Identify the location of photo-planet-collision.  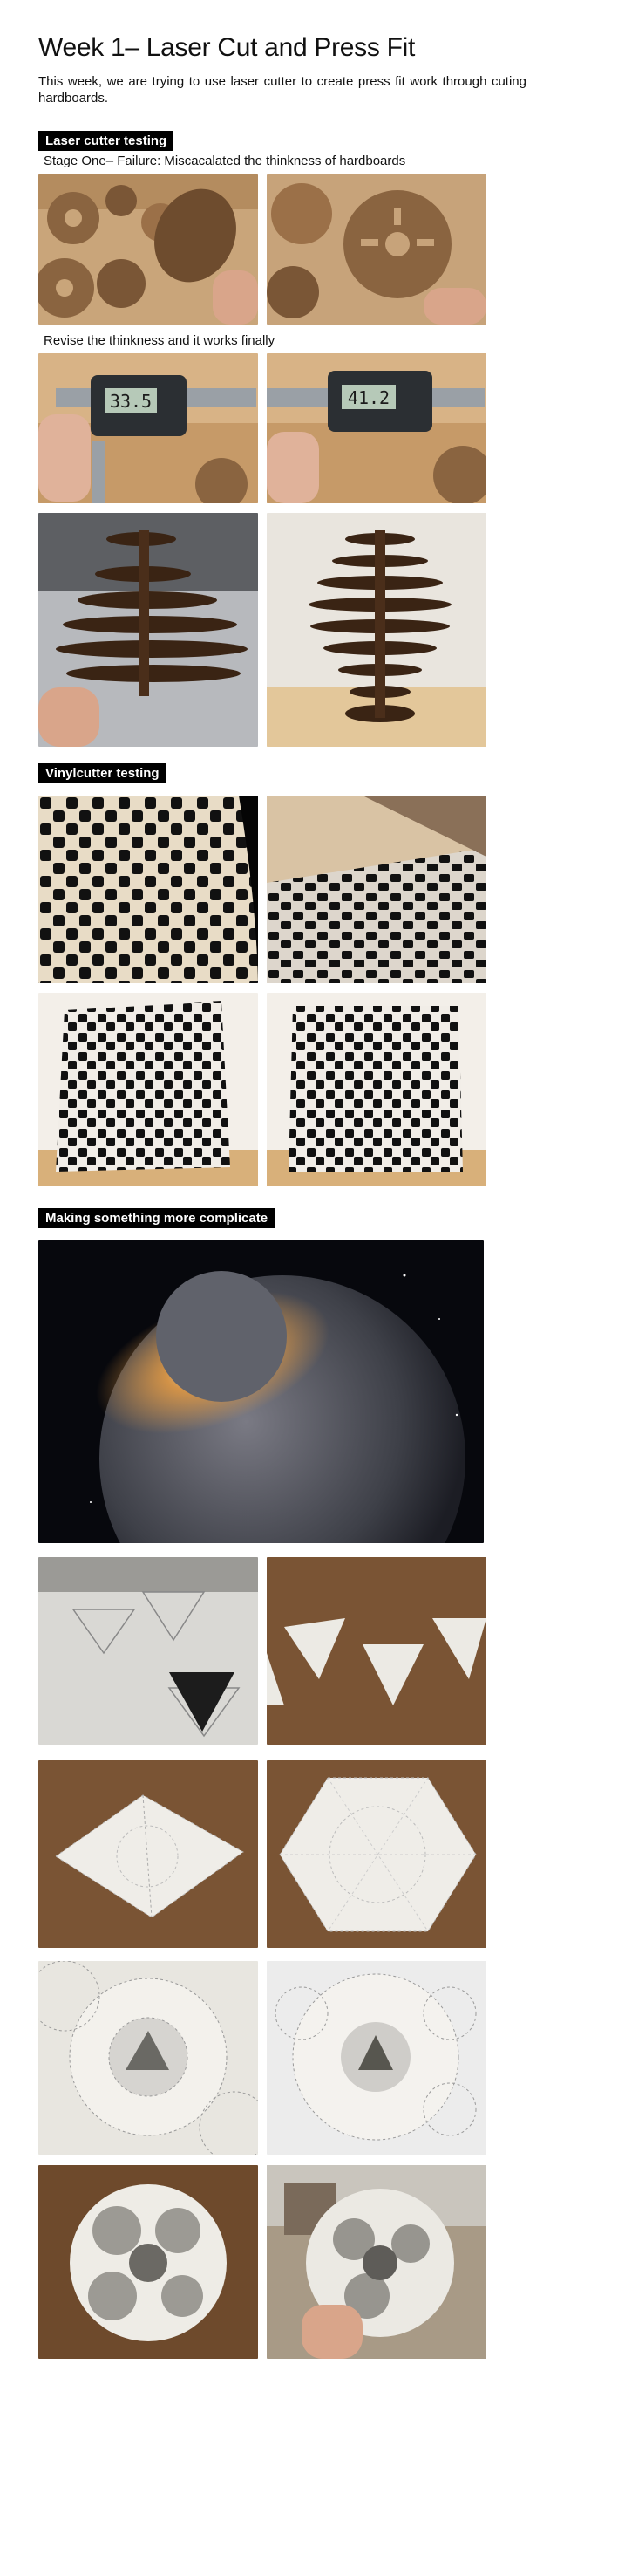
(261, 1391).